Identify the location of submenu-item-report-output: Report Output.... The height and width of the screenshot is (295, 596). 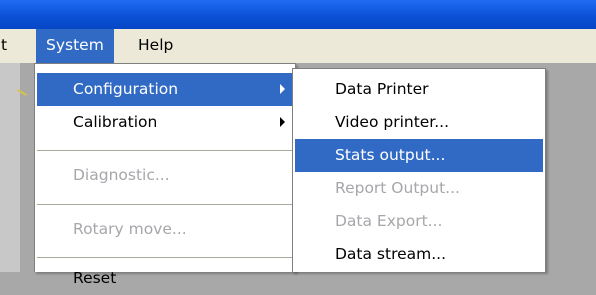
(419, 188).